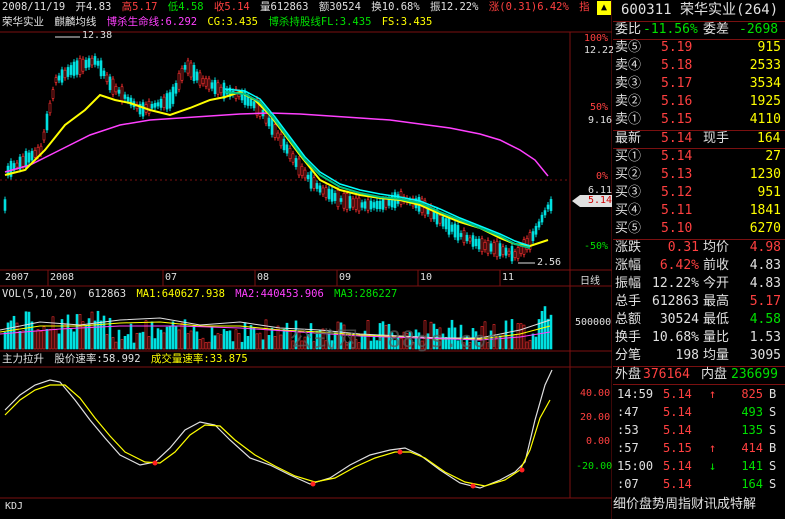 Image resolution: width=785 pixels, height=519 pixels. What do you see at coordinates (759, 29) in the screenshot?
I see `weicha-value: -2698` at bounding box center [759, 29].